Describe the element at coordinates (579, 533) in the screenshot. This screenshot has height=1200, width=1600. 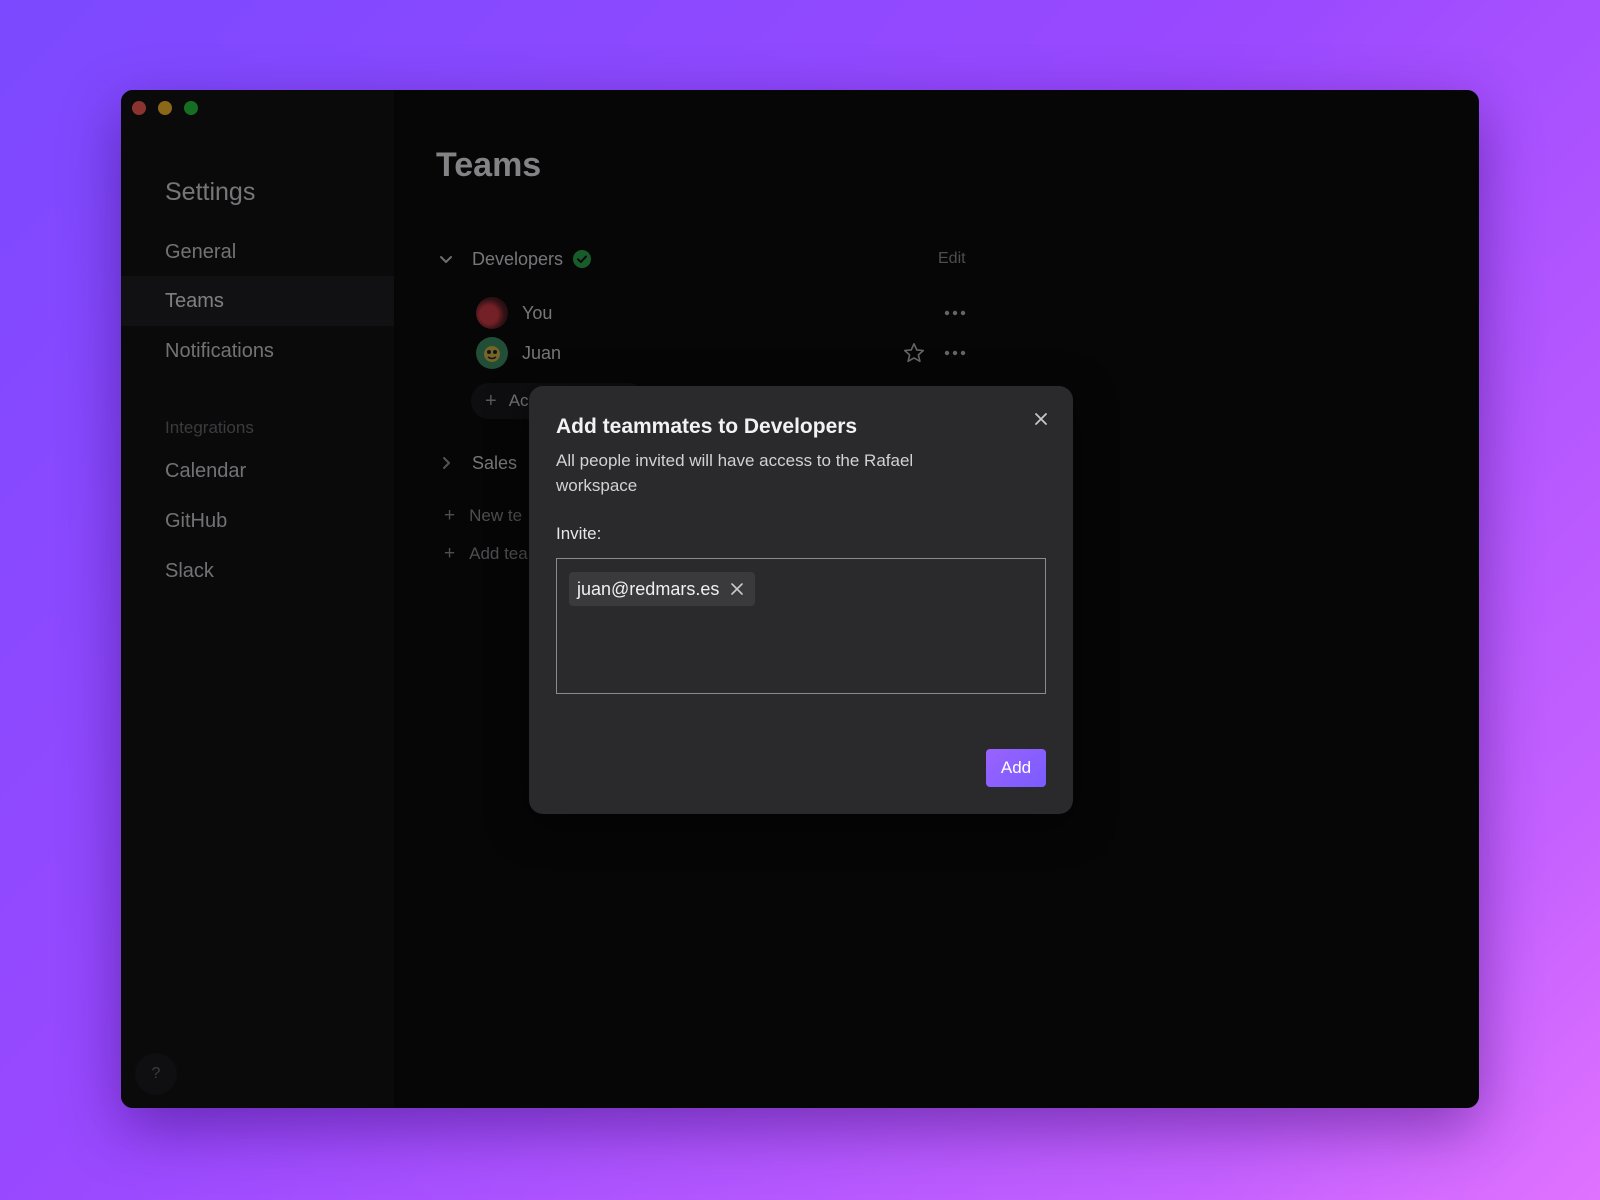
I see `invite-label: Invite:` at that location.